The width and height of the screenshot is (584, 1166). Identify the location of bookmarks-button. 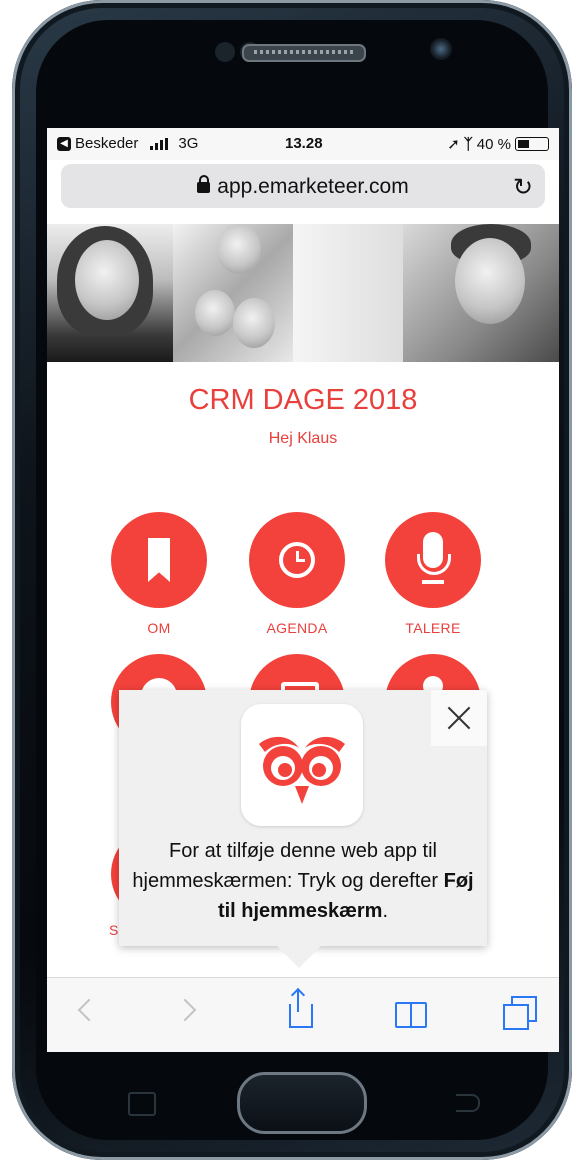
(409, 1012).